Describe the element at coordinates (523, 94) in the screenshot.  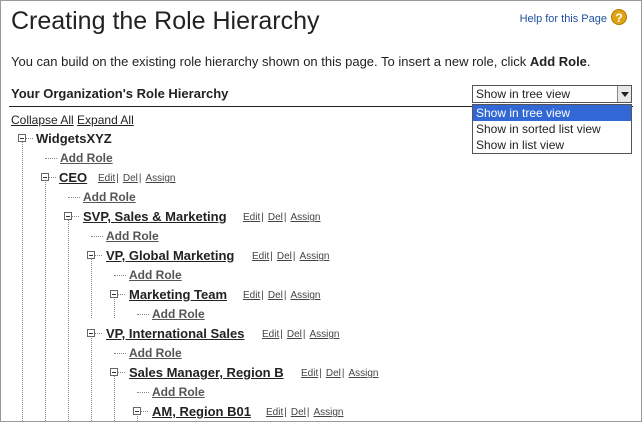
I see `view-select-value: Show in tree view` at that location.